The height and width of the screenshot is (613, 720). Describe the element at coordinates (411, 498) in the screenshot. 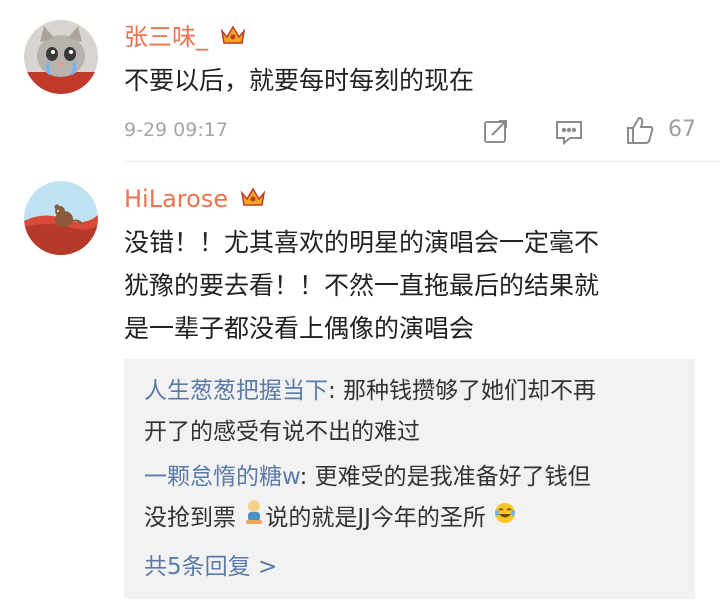

I see `reply-item: 一颗怠惰的糖w: 更难受的是我准备好了钱但 没抢到票 说的就是JJ今年的圣所` at that location.